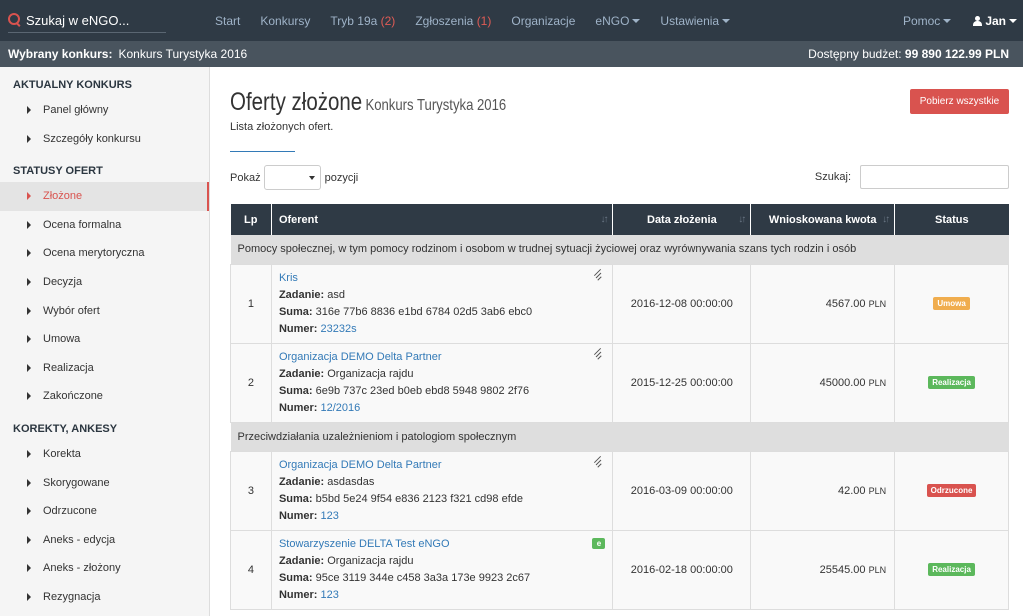  I want to click on column-header: Wnioskowana kwota ↓↑, so click(822, 219).